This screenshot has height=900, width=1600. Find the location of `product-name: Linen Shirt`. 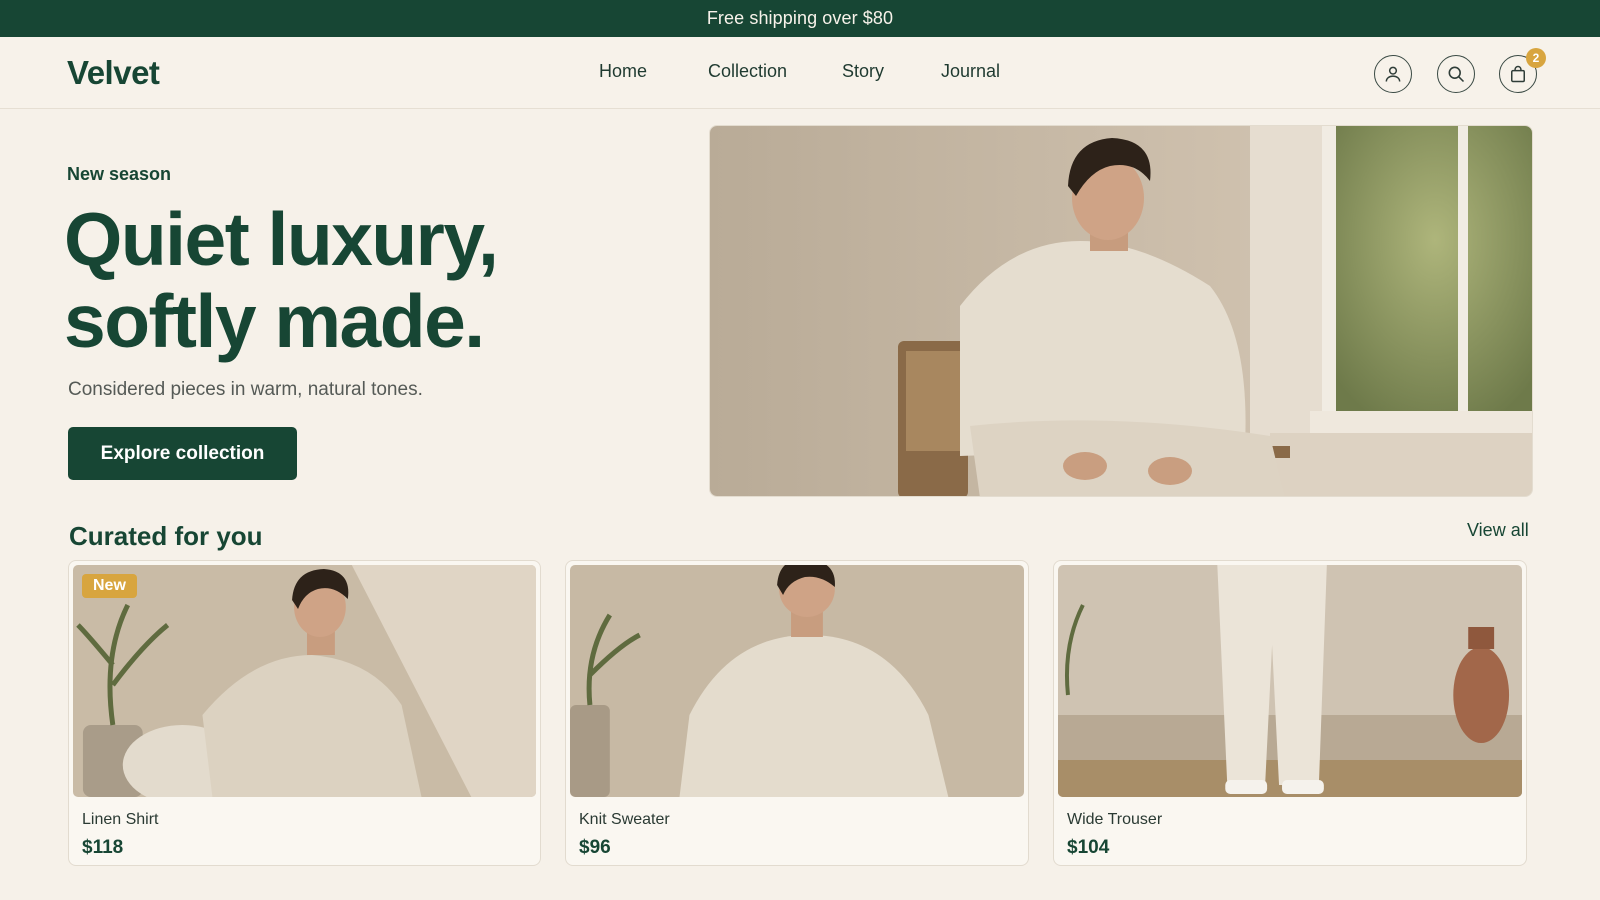

product-name: Linen Shirt is located at coordinates (120, 819).